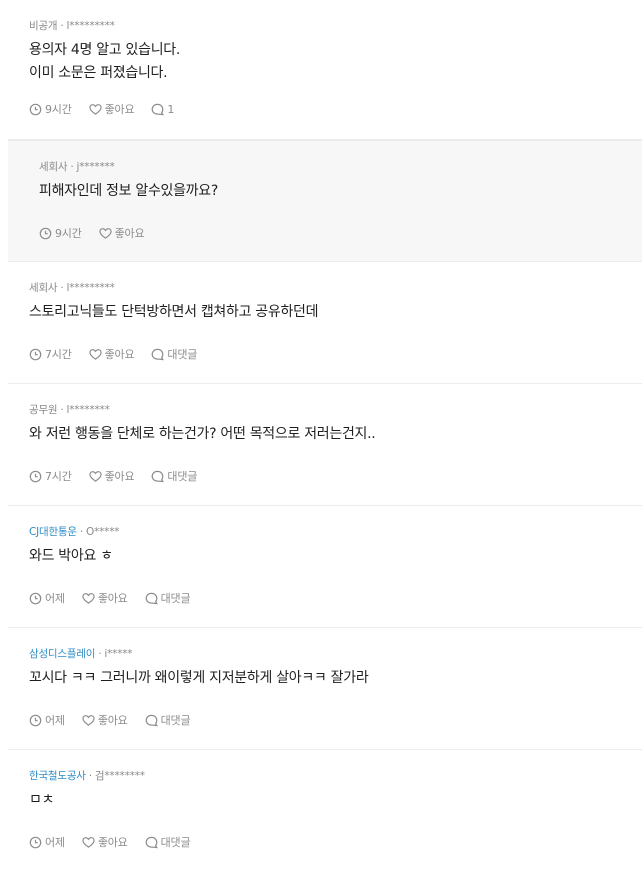  What do you see at coordinates (335, 26) in the screenshot?
I see `comment-meta: 비공개 · l*********` at bounding box center [335, 26].